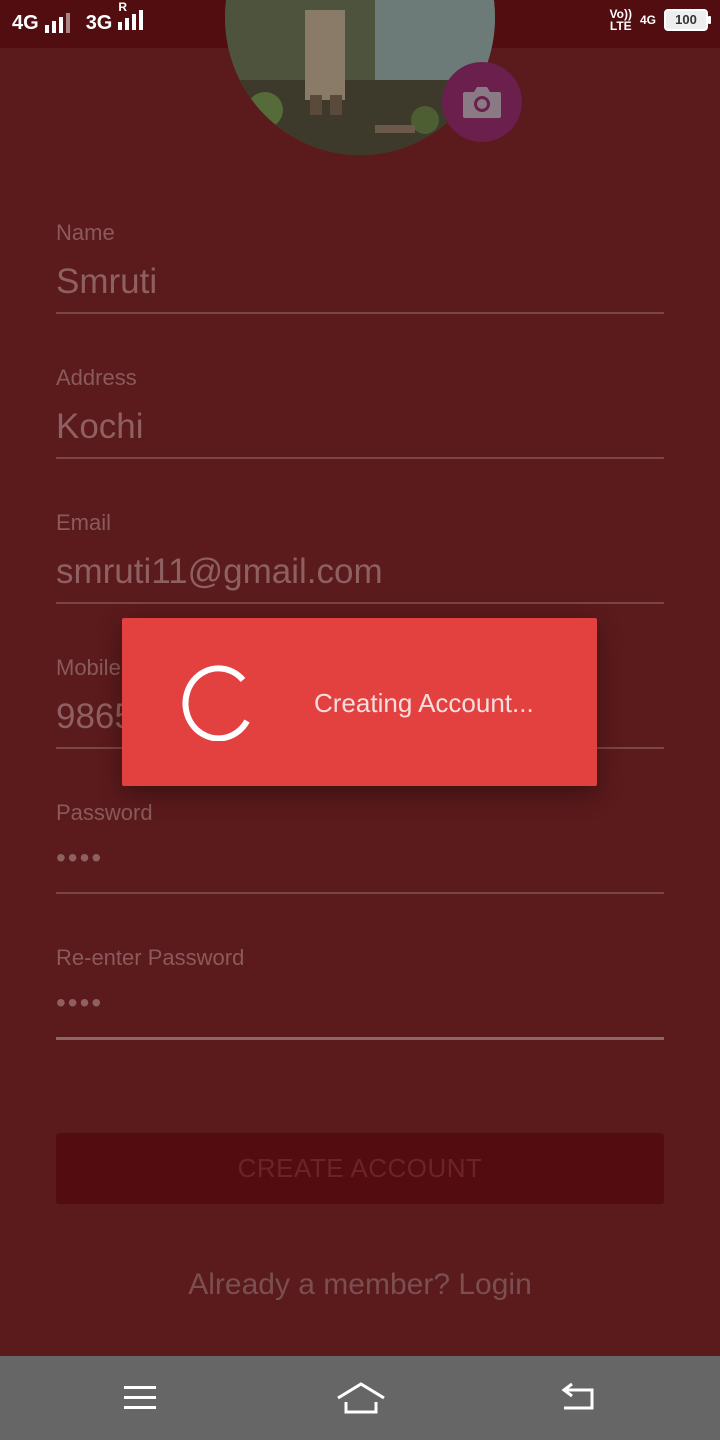  Describe the element at coordinates (360, 574) in the screenshot. I see `email-input: smruti11@gmail.com` at that location.